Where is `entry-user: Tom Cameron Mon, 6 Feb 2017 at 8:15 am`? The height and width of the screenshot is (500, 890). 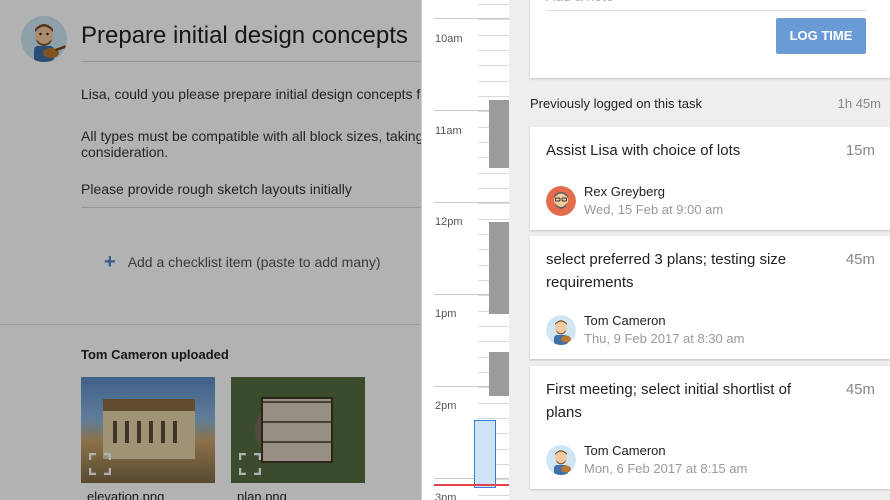
entry-user: Tom Cameron Mon, 6 Feb 2017 at 8:15 am is located at coordinates (646, 460).